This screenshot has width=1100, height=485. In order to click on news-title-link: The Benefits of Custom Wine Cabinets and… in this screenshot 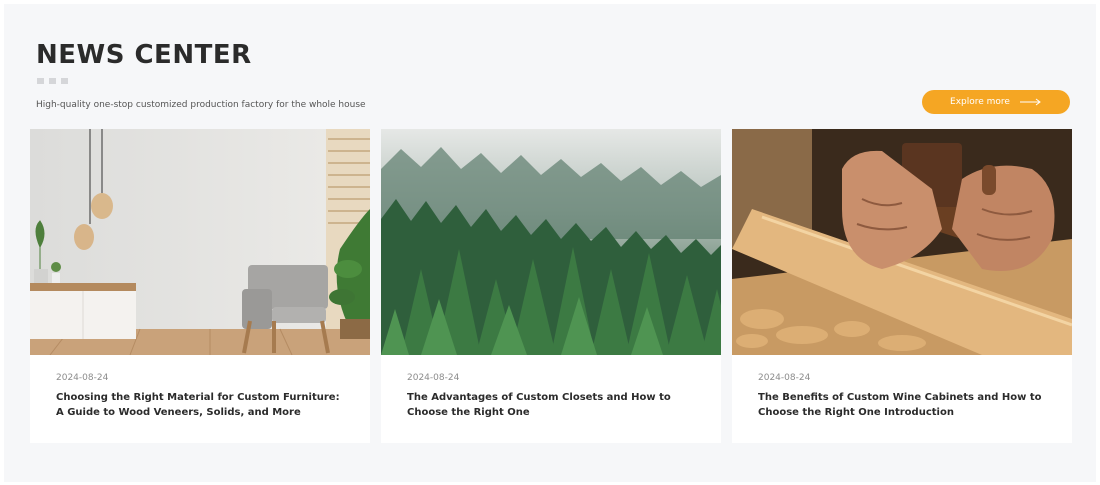, I will do `click(902, 405)`.